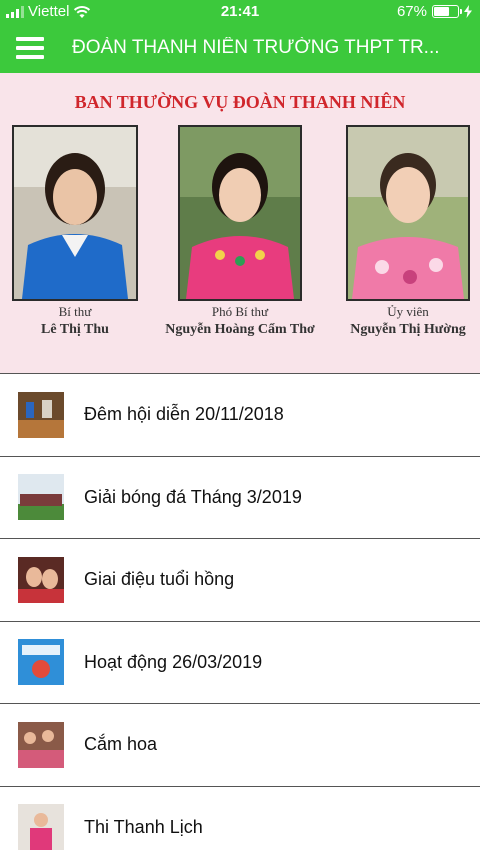 This screenshot has width=480, height=853. What do you see at coordinates (240, 819) in the screenshot?
I see `list-item: Thi Thanh Lịch` at bounding box center [240, 819].